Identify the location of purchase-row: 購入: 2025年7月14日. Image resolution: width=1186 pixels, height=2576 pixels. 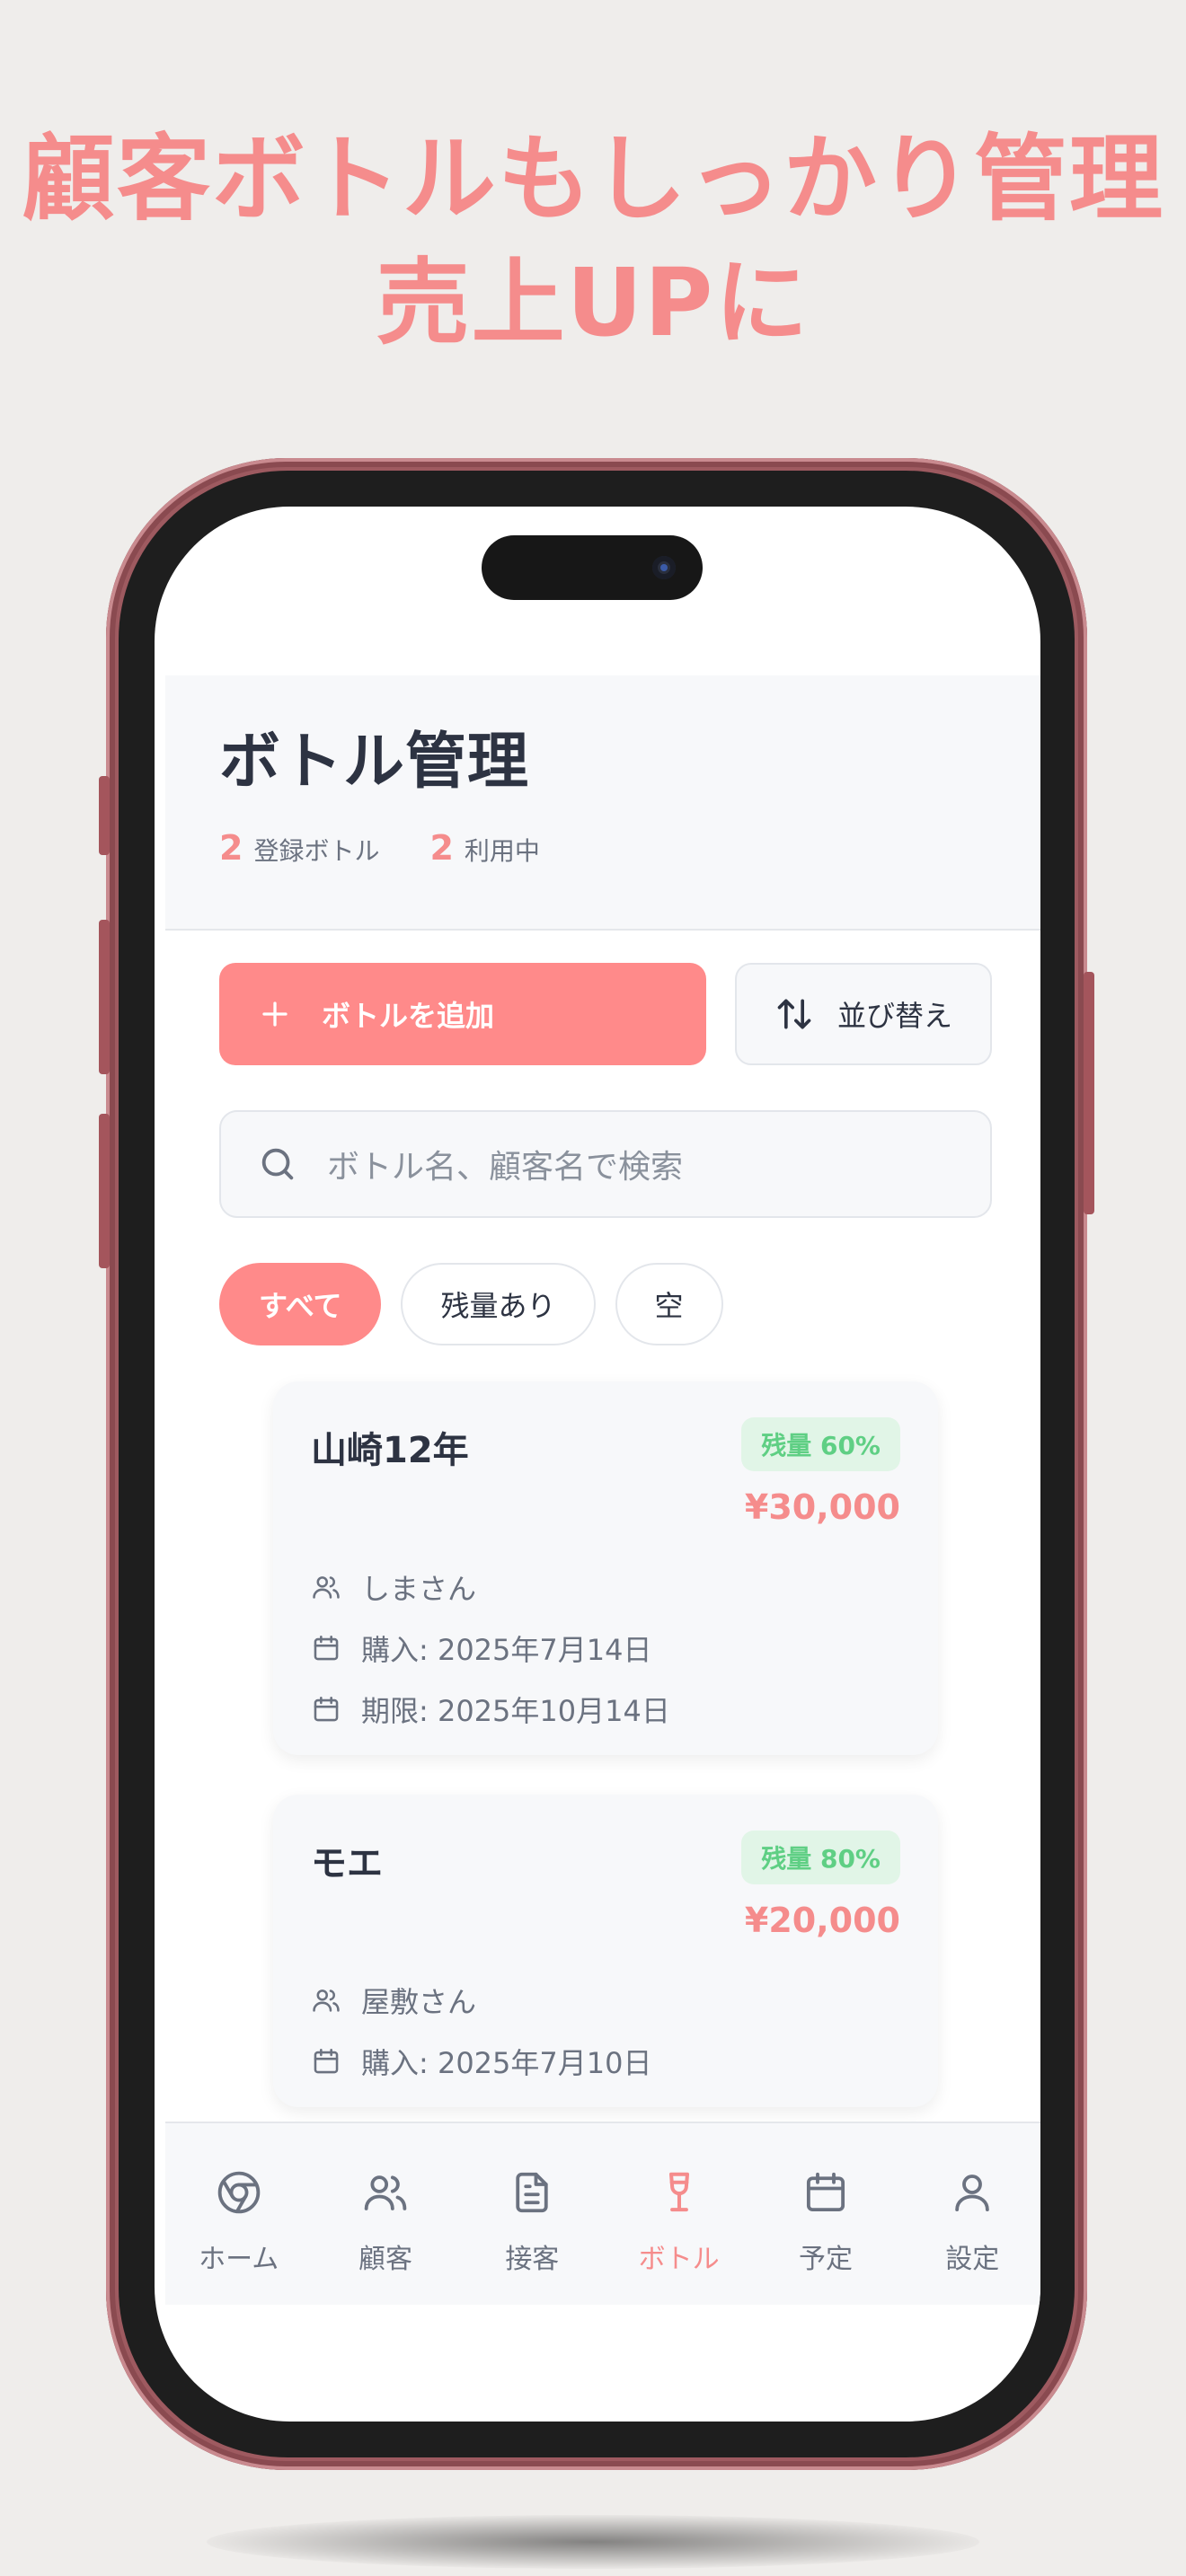
(481, 1648).